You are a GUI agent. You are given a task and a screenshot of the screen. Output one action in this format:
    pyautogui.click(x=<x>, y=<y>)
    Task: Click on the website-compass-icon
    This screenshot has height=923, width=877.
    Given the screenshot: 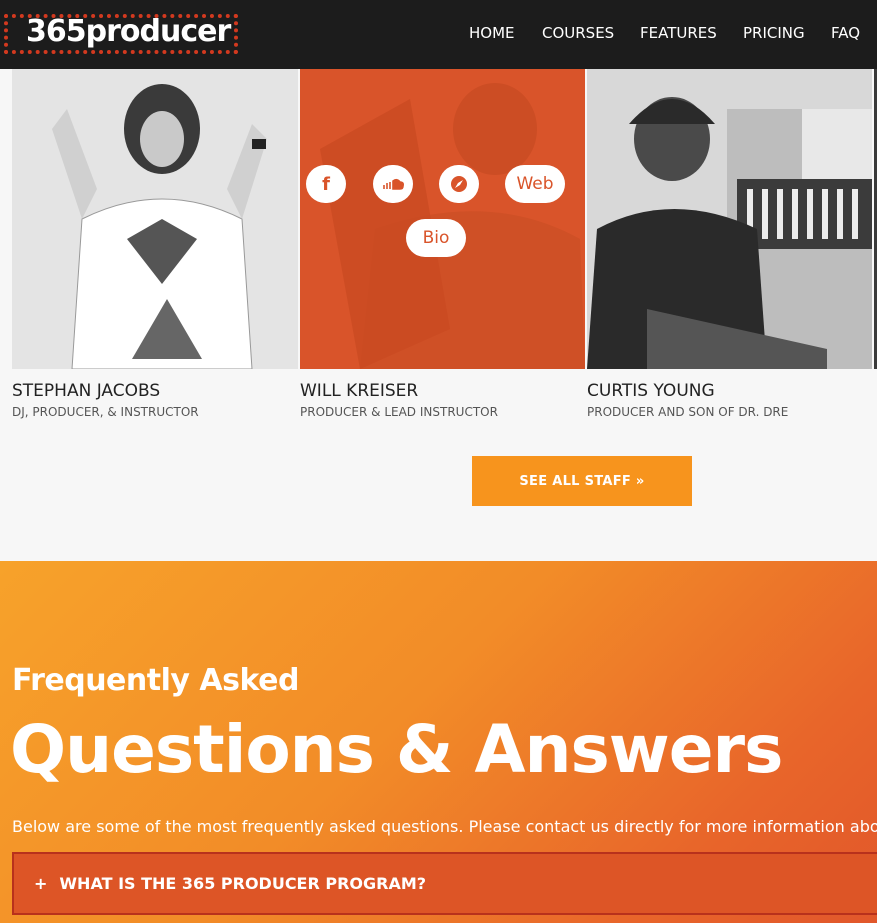 What is the action you would take?
    pyautogui.click(x=459, y=184)
    